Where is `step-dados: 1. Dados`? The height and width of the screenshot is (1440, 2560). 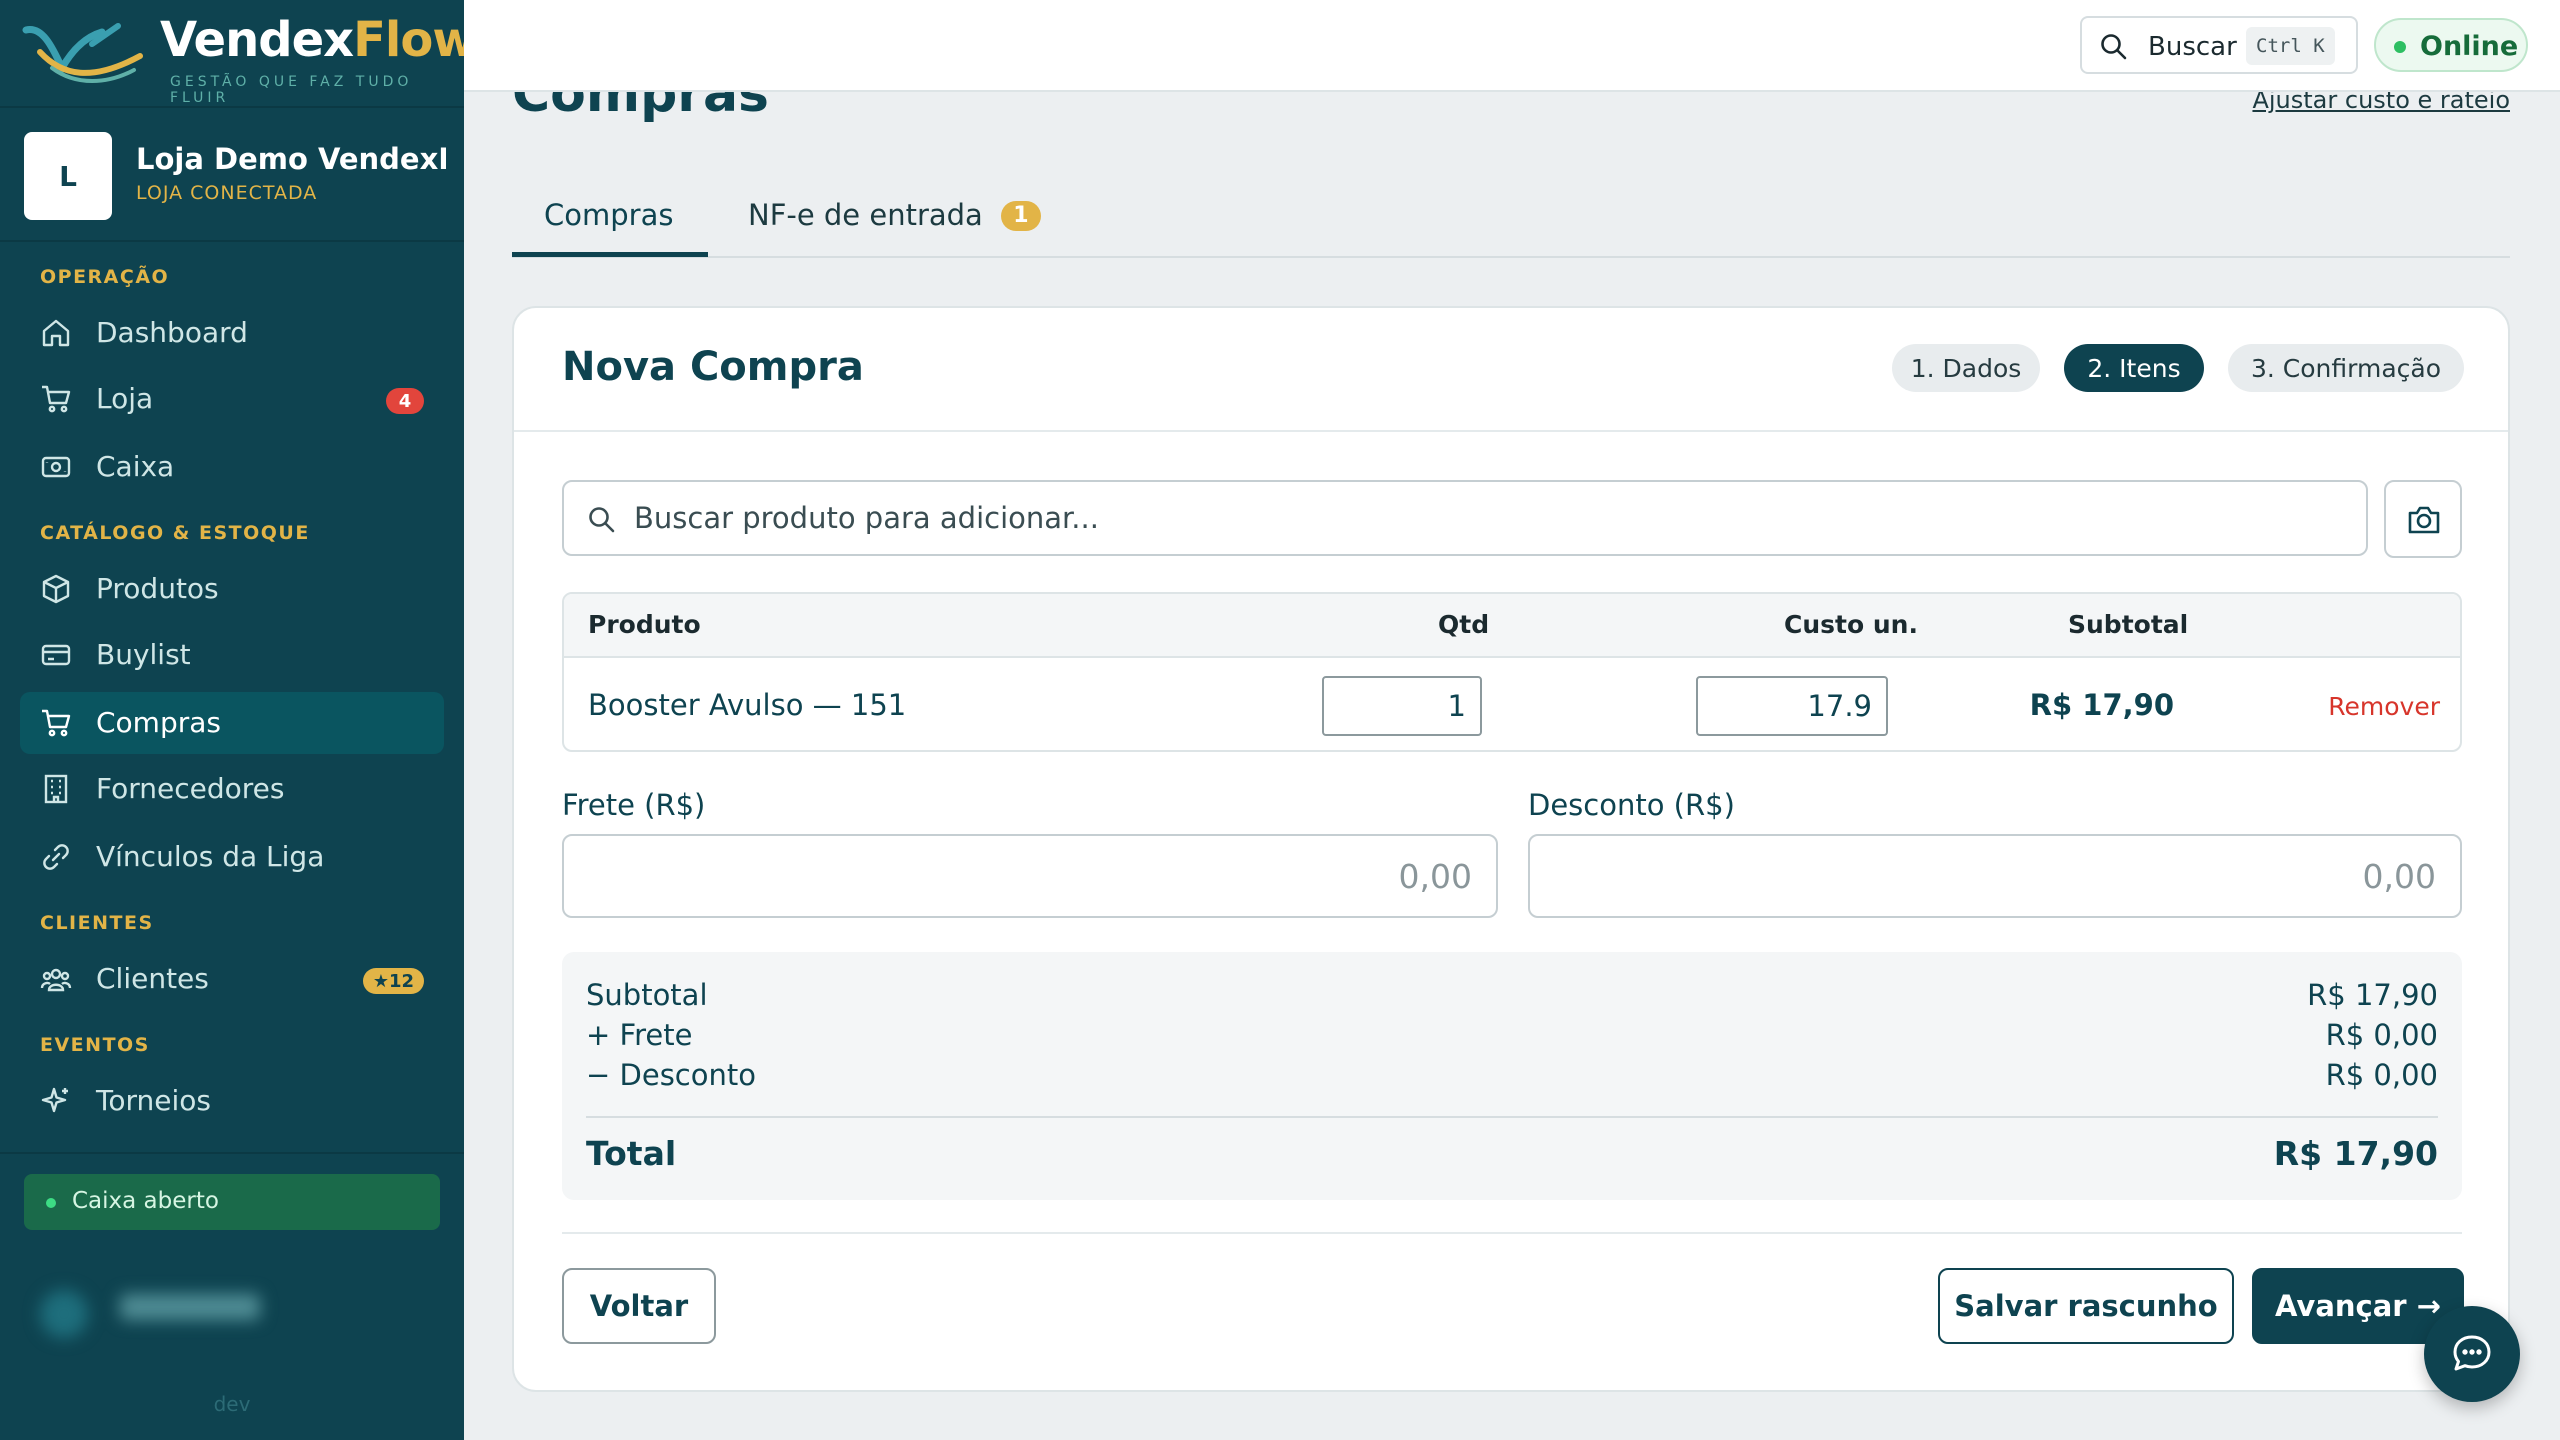 step-dados: 1. Dados is located at coordinates (1966, 368).